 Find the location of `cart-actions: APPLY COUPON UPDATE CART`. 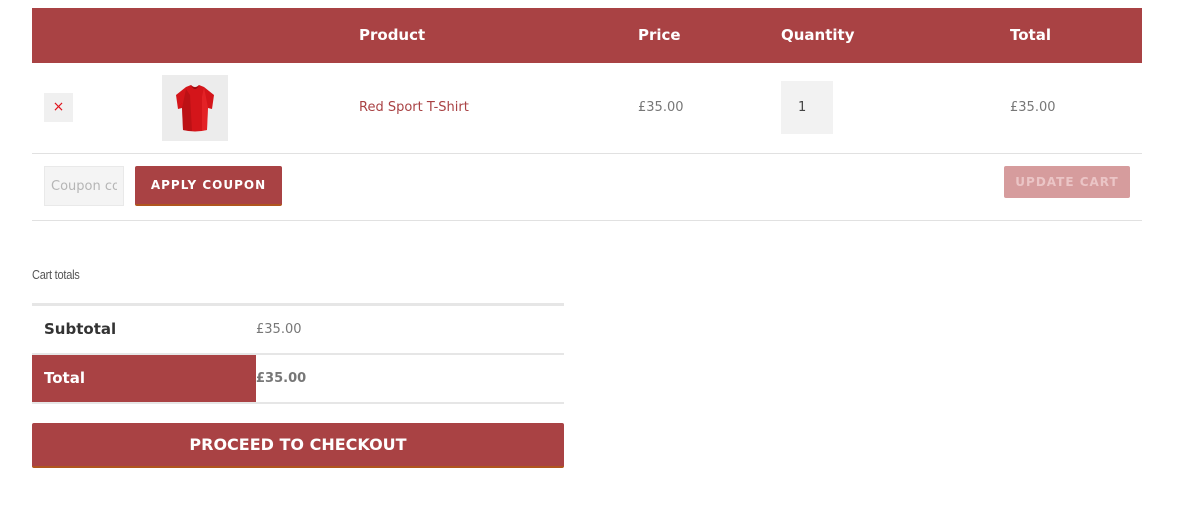

cart-actions: APPLY COUPON UPDATE CART is located at coordinates (587, 187).